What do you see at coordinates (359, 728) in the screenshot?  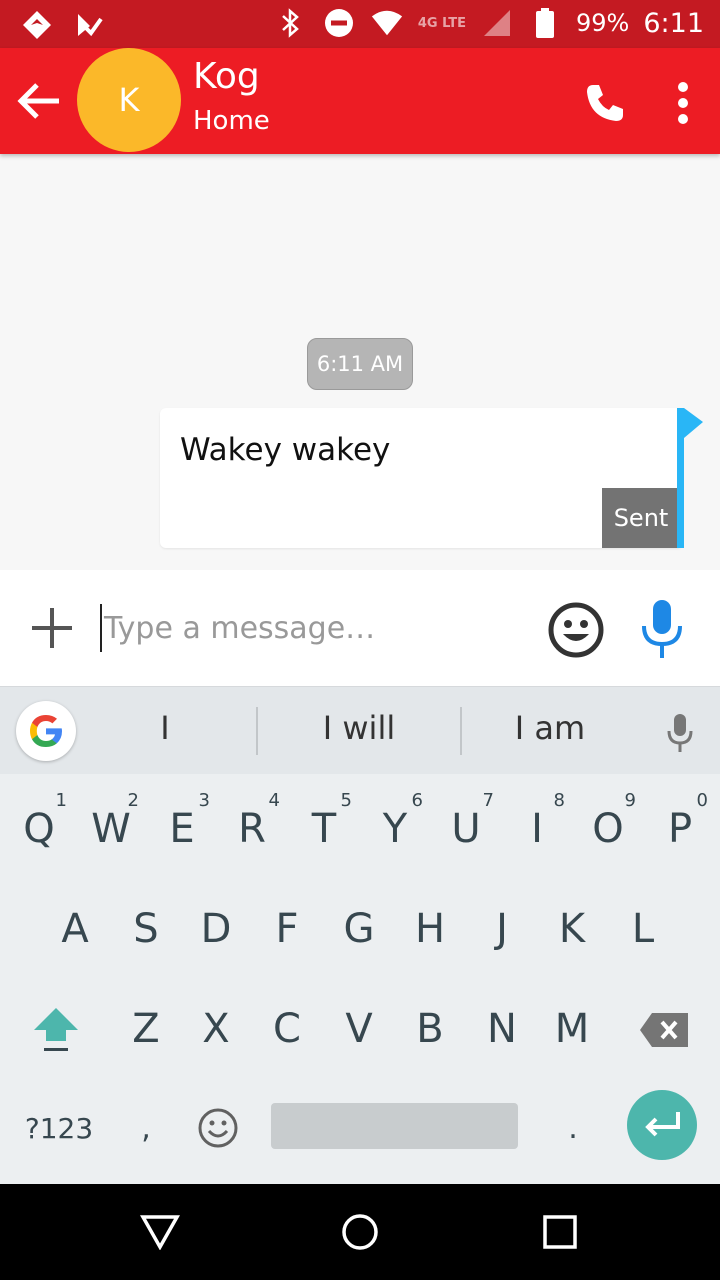 I see `suggestion-2: I will` at bounding box center [359, 728].